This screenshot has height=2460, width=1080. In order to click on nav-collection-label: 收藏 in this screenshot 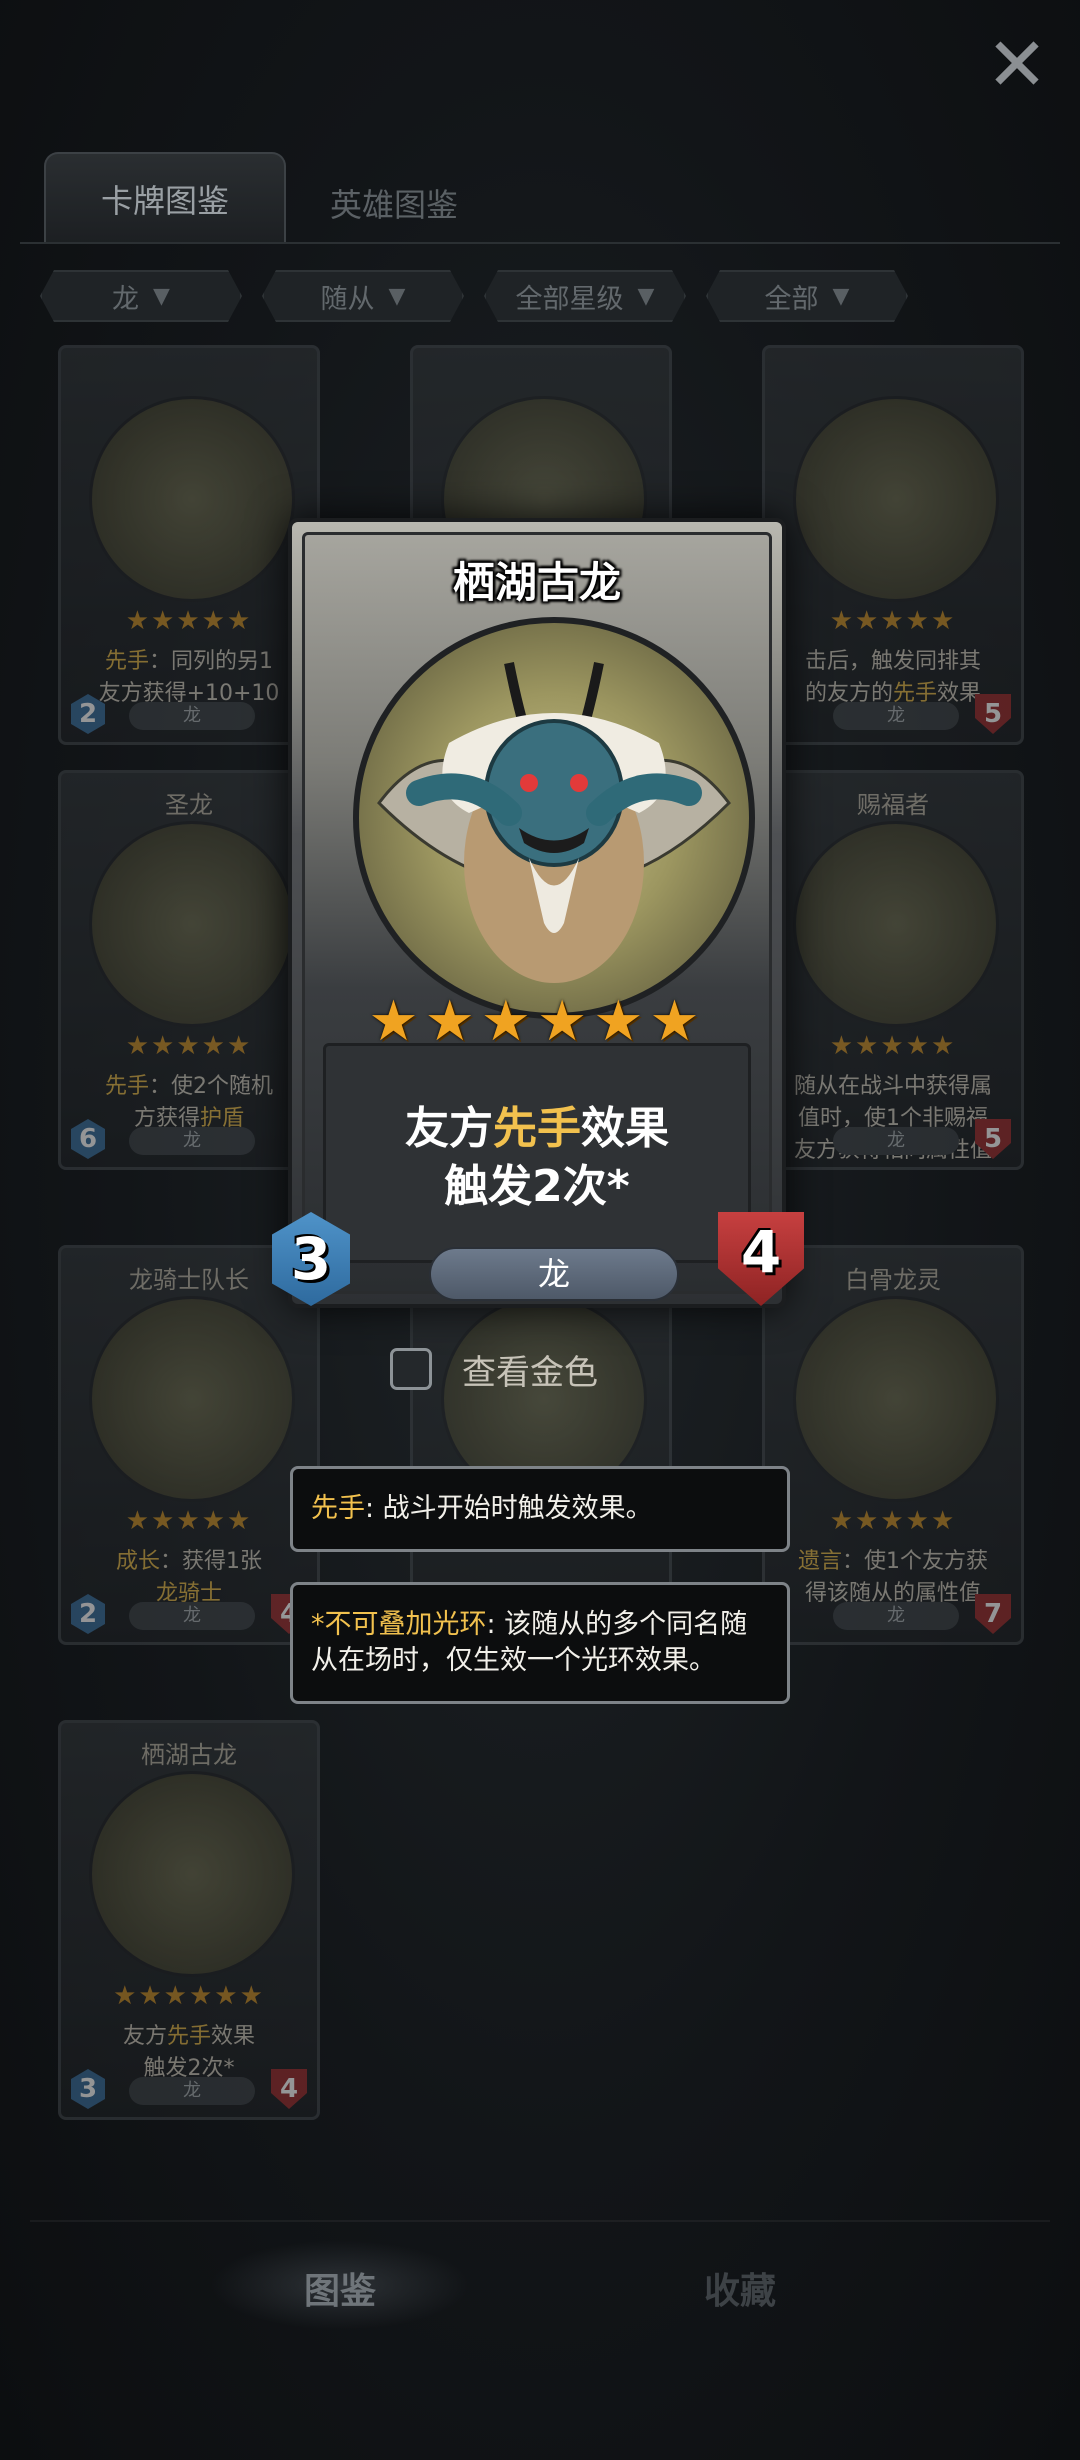, I will do `click(740, 2291)`.